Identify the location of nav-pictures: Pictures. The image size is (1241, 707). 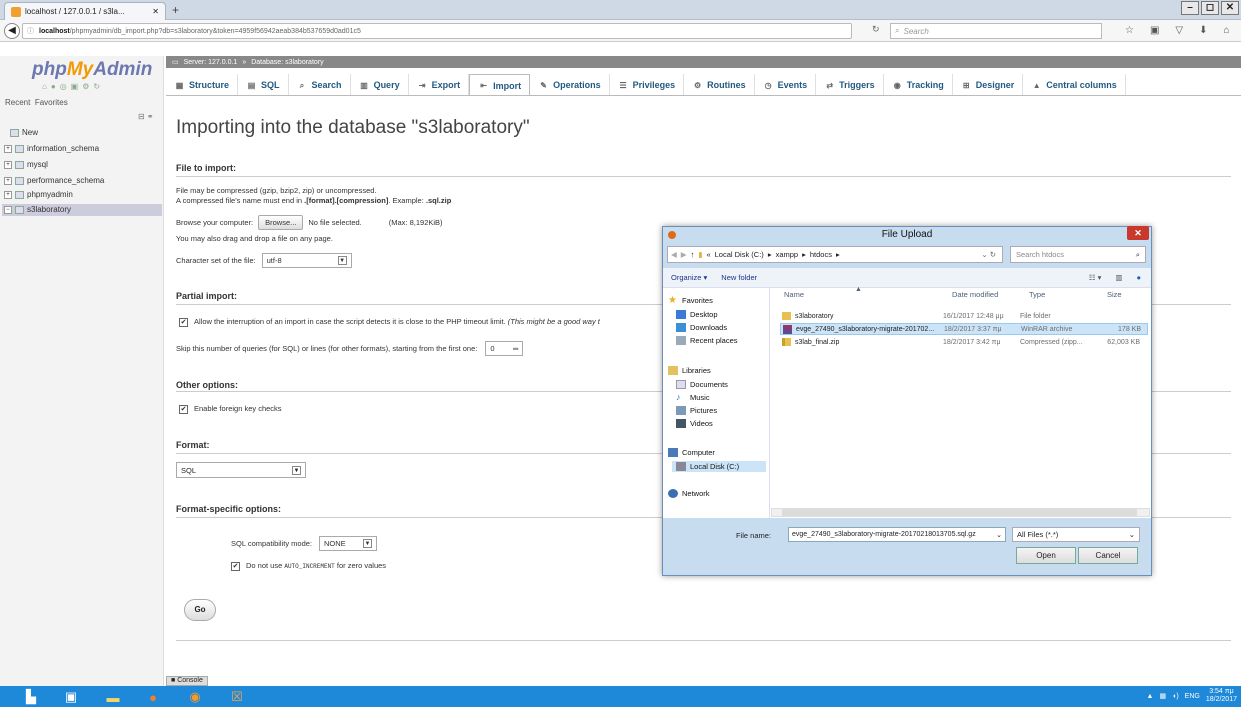
(696, 410).